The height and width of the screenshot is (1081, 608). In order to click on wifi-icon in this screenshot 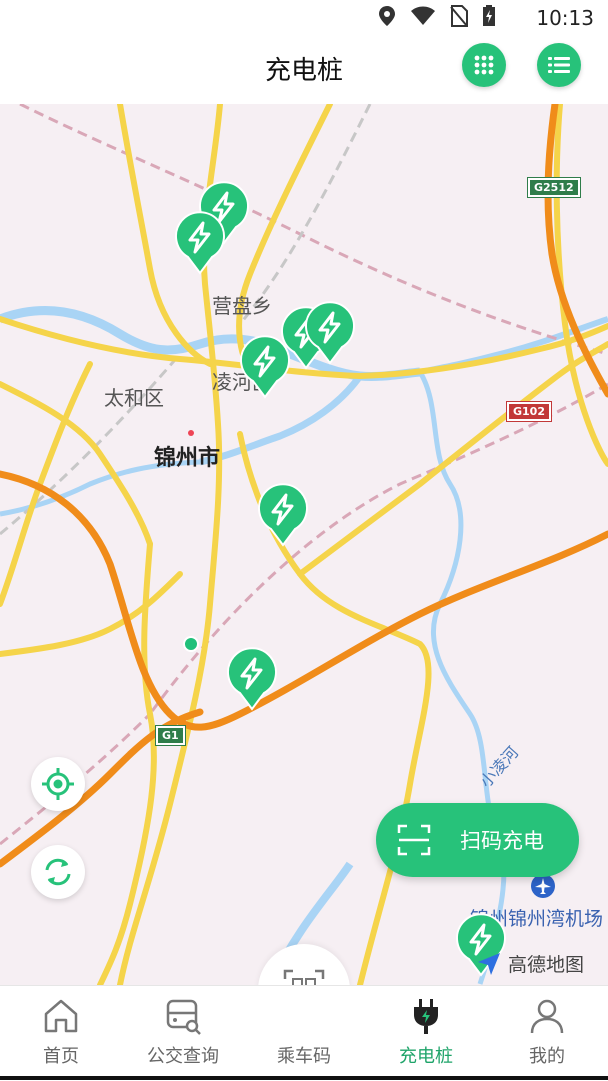, I will do `click(423, 15)`.